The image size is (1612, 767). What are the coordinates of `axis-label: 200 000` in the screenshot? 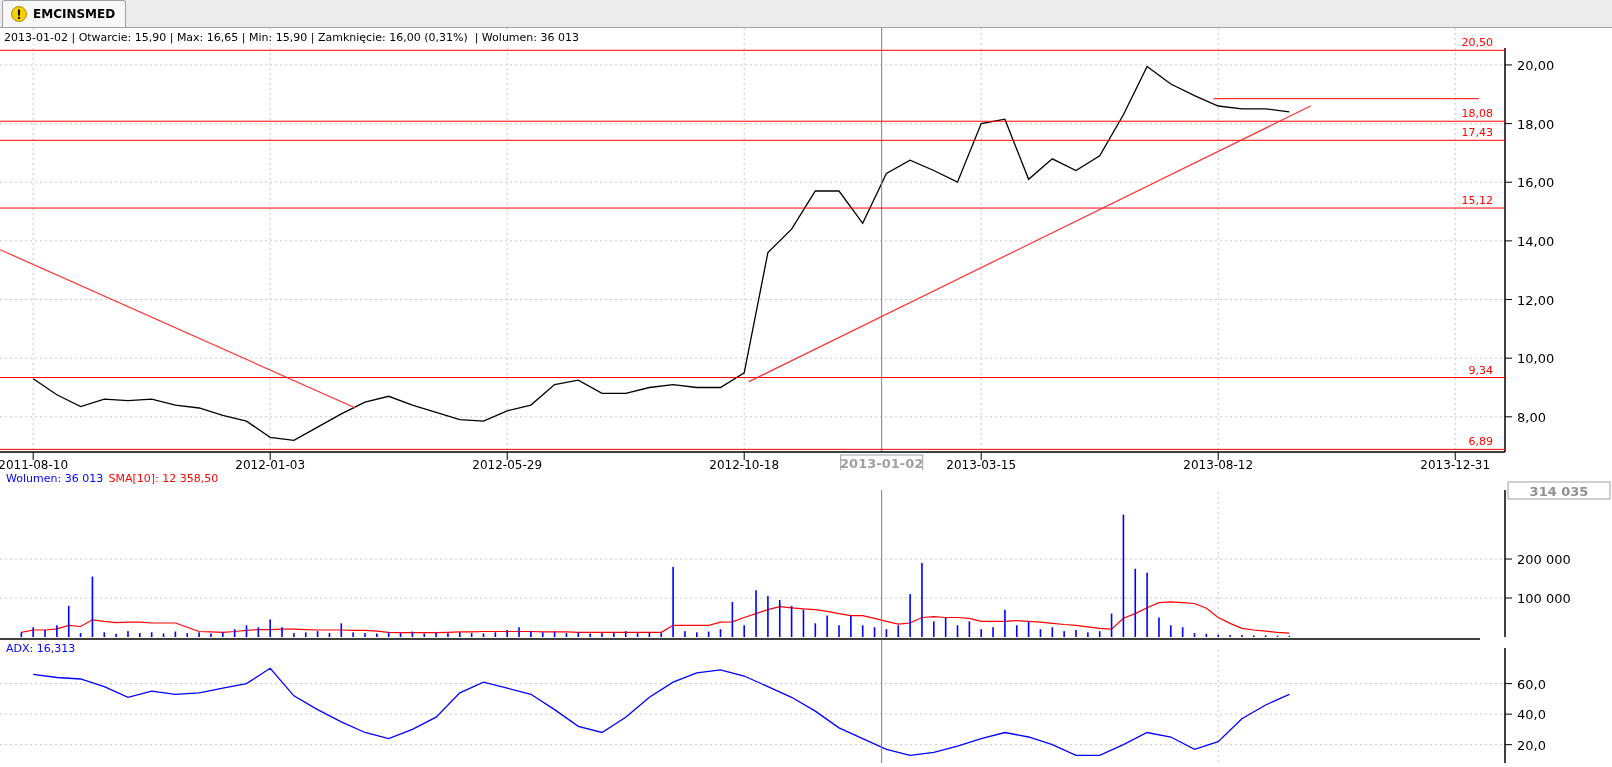 It's located at (1544, 560).